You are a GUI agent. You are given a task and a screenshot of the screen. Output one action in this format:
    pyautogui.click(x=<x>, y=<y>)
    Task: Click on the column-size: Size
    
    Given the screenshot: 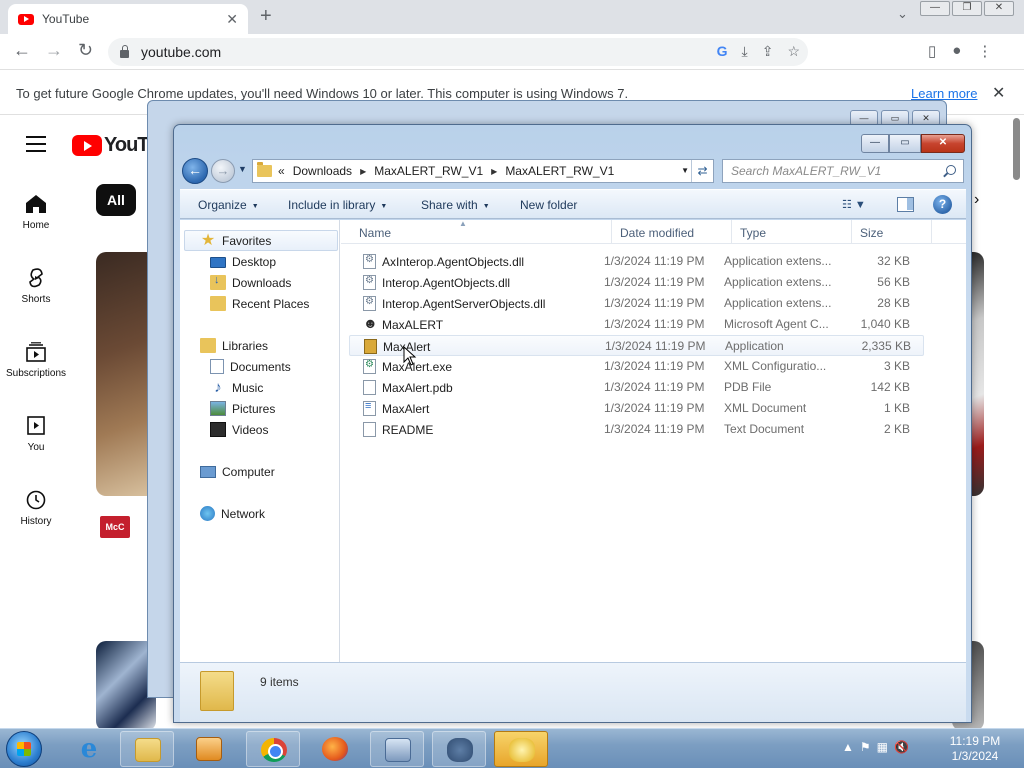 What is the action you would take?
    pyautogui.click(x=871, y=233)
    